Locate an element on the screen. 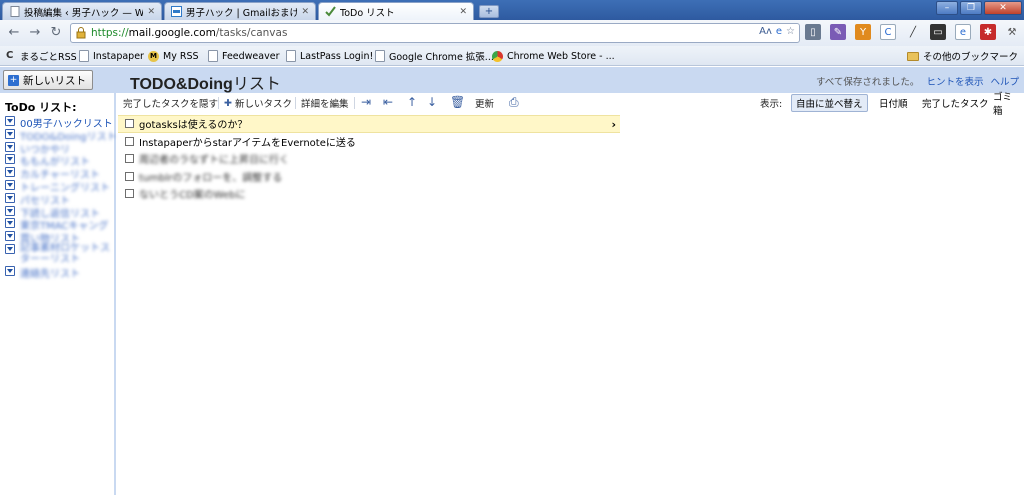  trash-button: ゴミ箱 is located at coordinates (1006, 104).